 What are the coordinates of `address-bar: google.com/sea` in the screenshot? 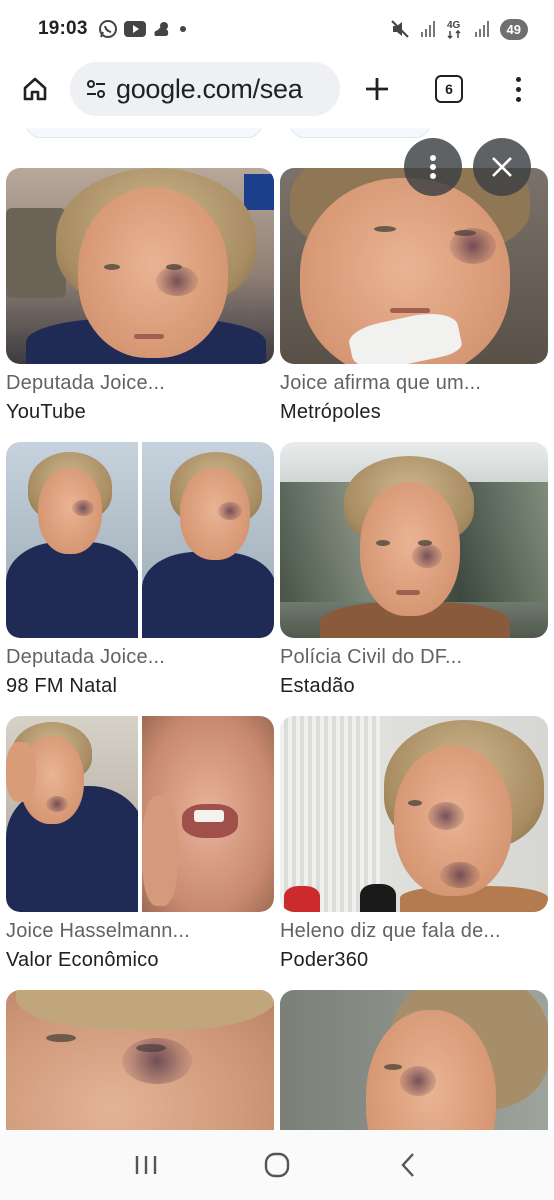 It's located at (205, 89).